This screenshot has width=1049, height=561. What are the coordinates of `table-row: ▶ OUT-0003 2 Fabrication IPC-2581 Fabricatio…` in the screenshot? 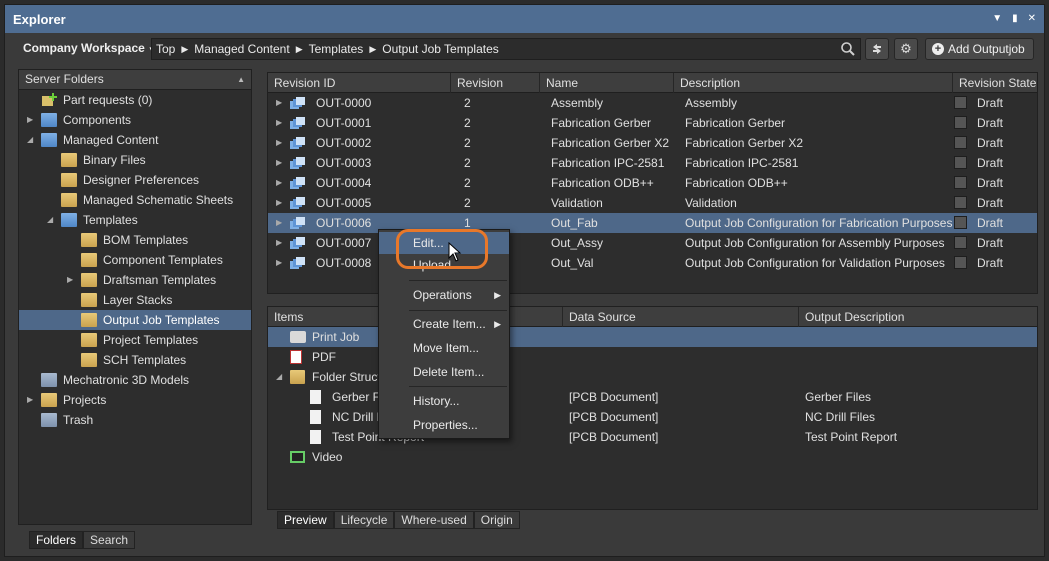 It's located at (652, 163).